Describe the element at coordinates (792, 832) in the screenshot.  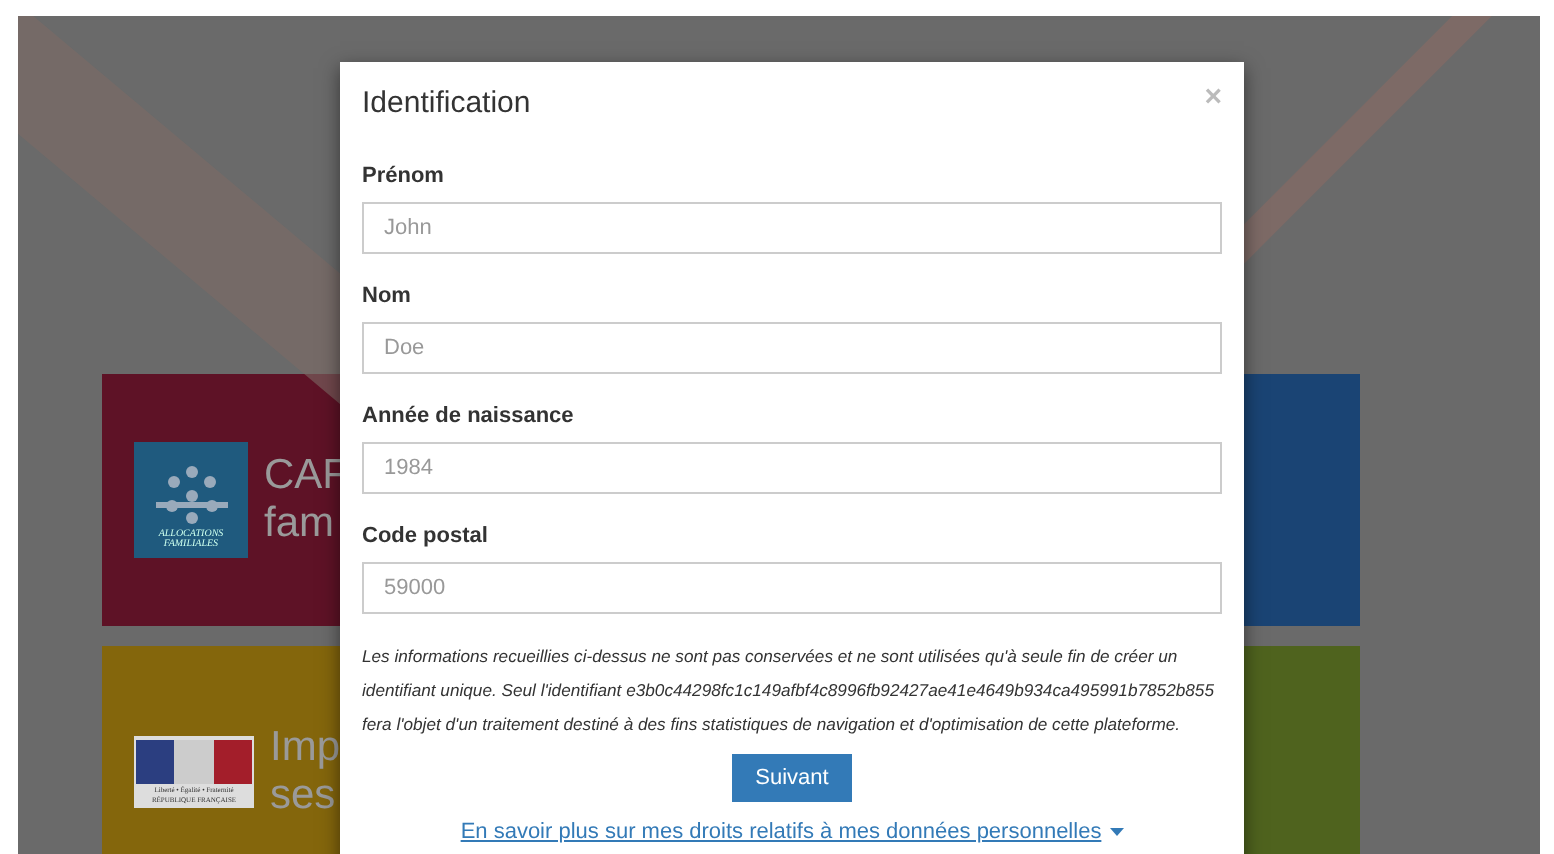
I see `privacy-rights-link: En savoir plus sur mes droits relatifs à mes données personnelles` at that location.